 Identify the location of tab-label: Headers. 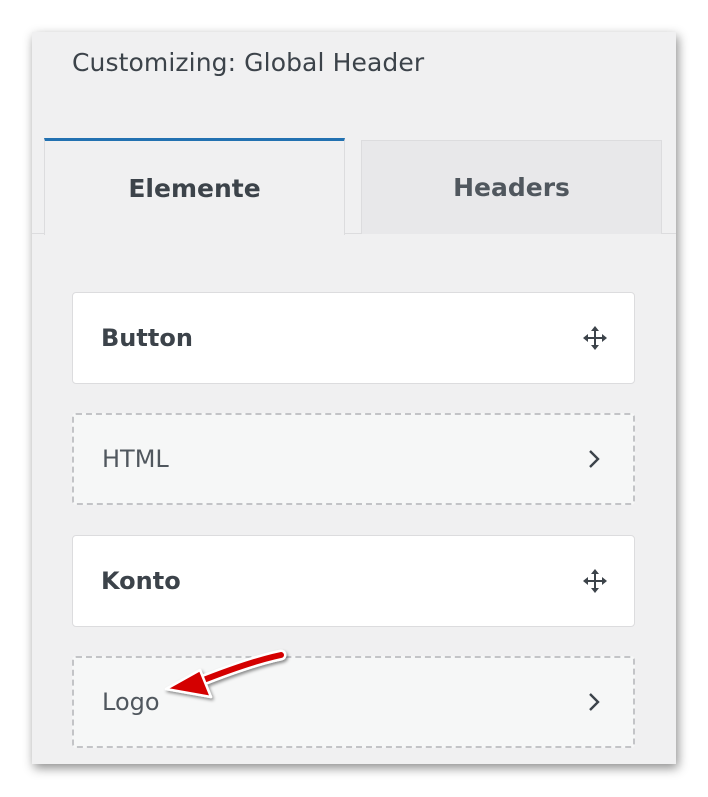
(511, 187).